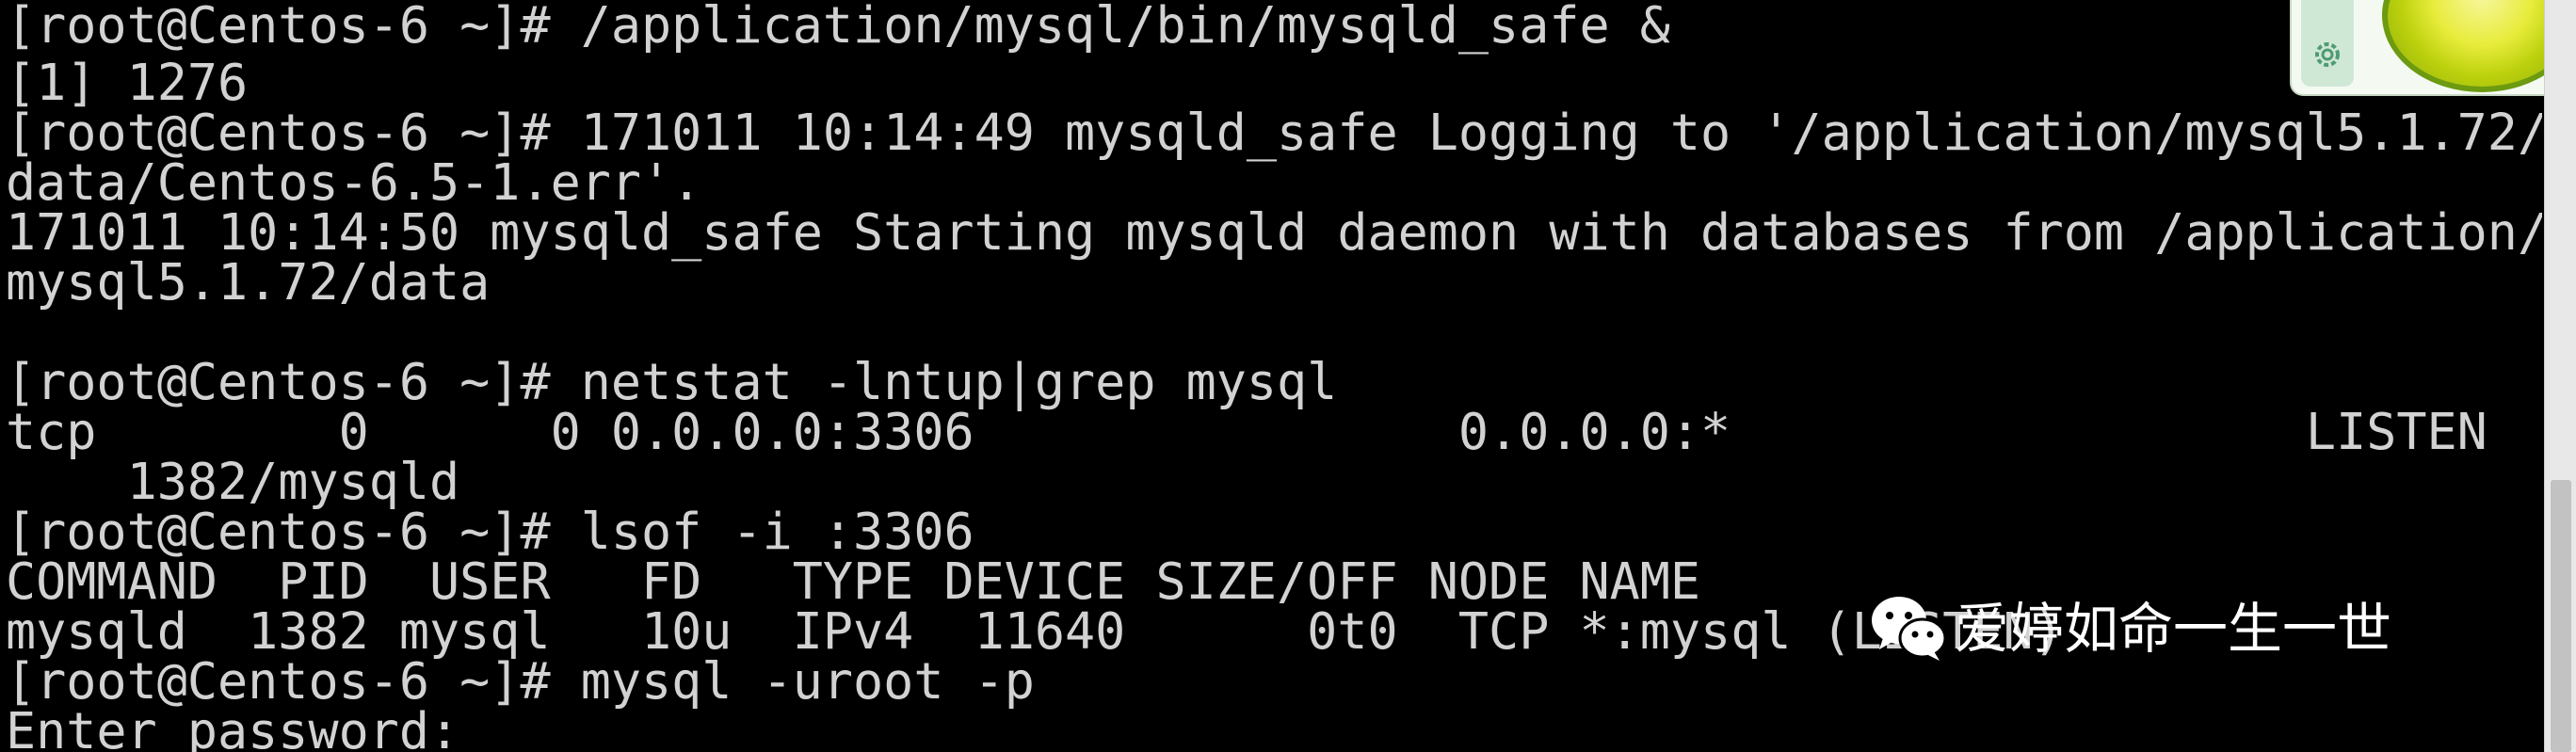 The image size is (2576, 752). I want to click on watermark: 爱婷如命一生一世, so click(2130, 628).